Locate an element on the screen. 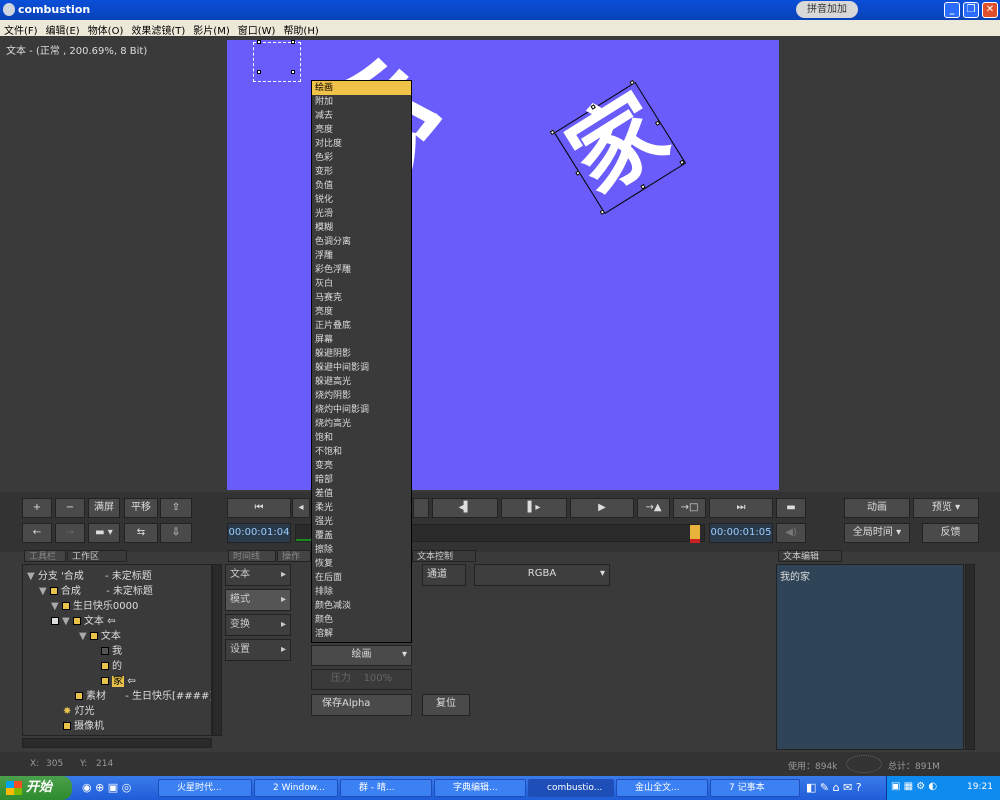  blend-mode-option: 颜色减淡 is located at coordinates (361, 606).